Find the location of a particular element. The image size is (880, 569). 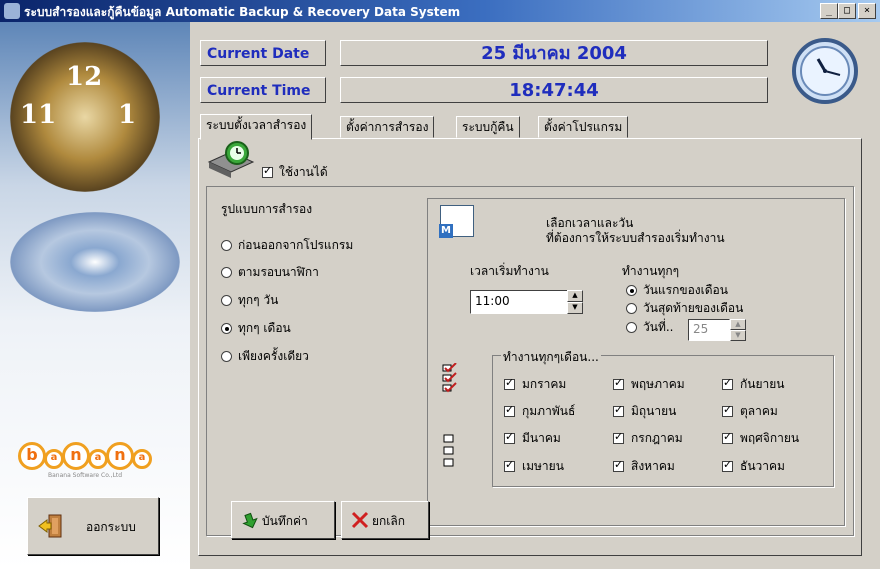

tab-backup-settings: ตั้งค่าการสำรอง is located at coordinates (387, 127).